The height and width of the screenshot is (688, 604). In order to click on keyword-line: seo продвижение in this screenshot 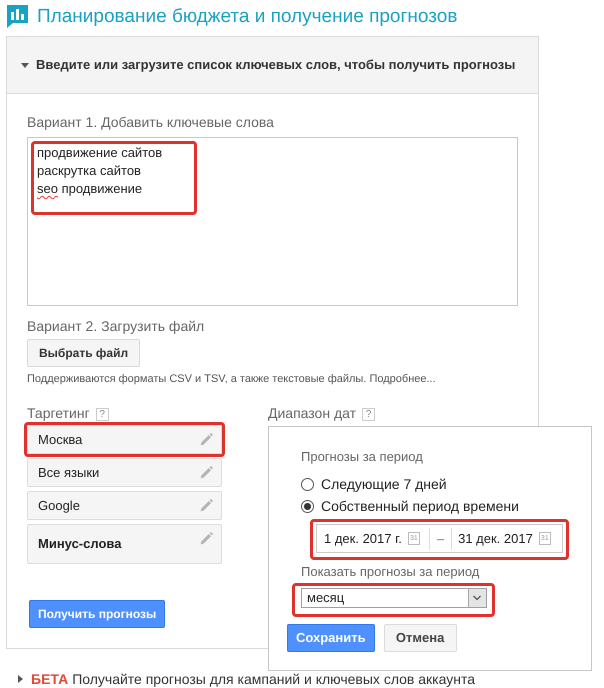, I will do `click(90, 189)`.